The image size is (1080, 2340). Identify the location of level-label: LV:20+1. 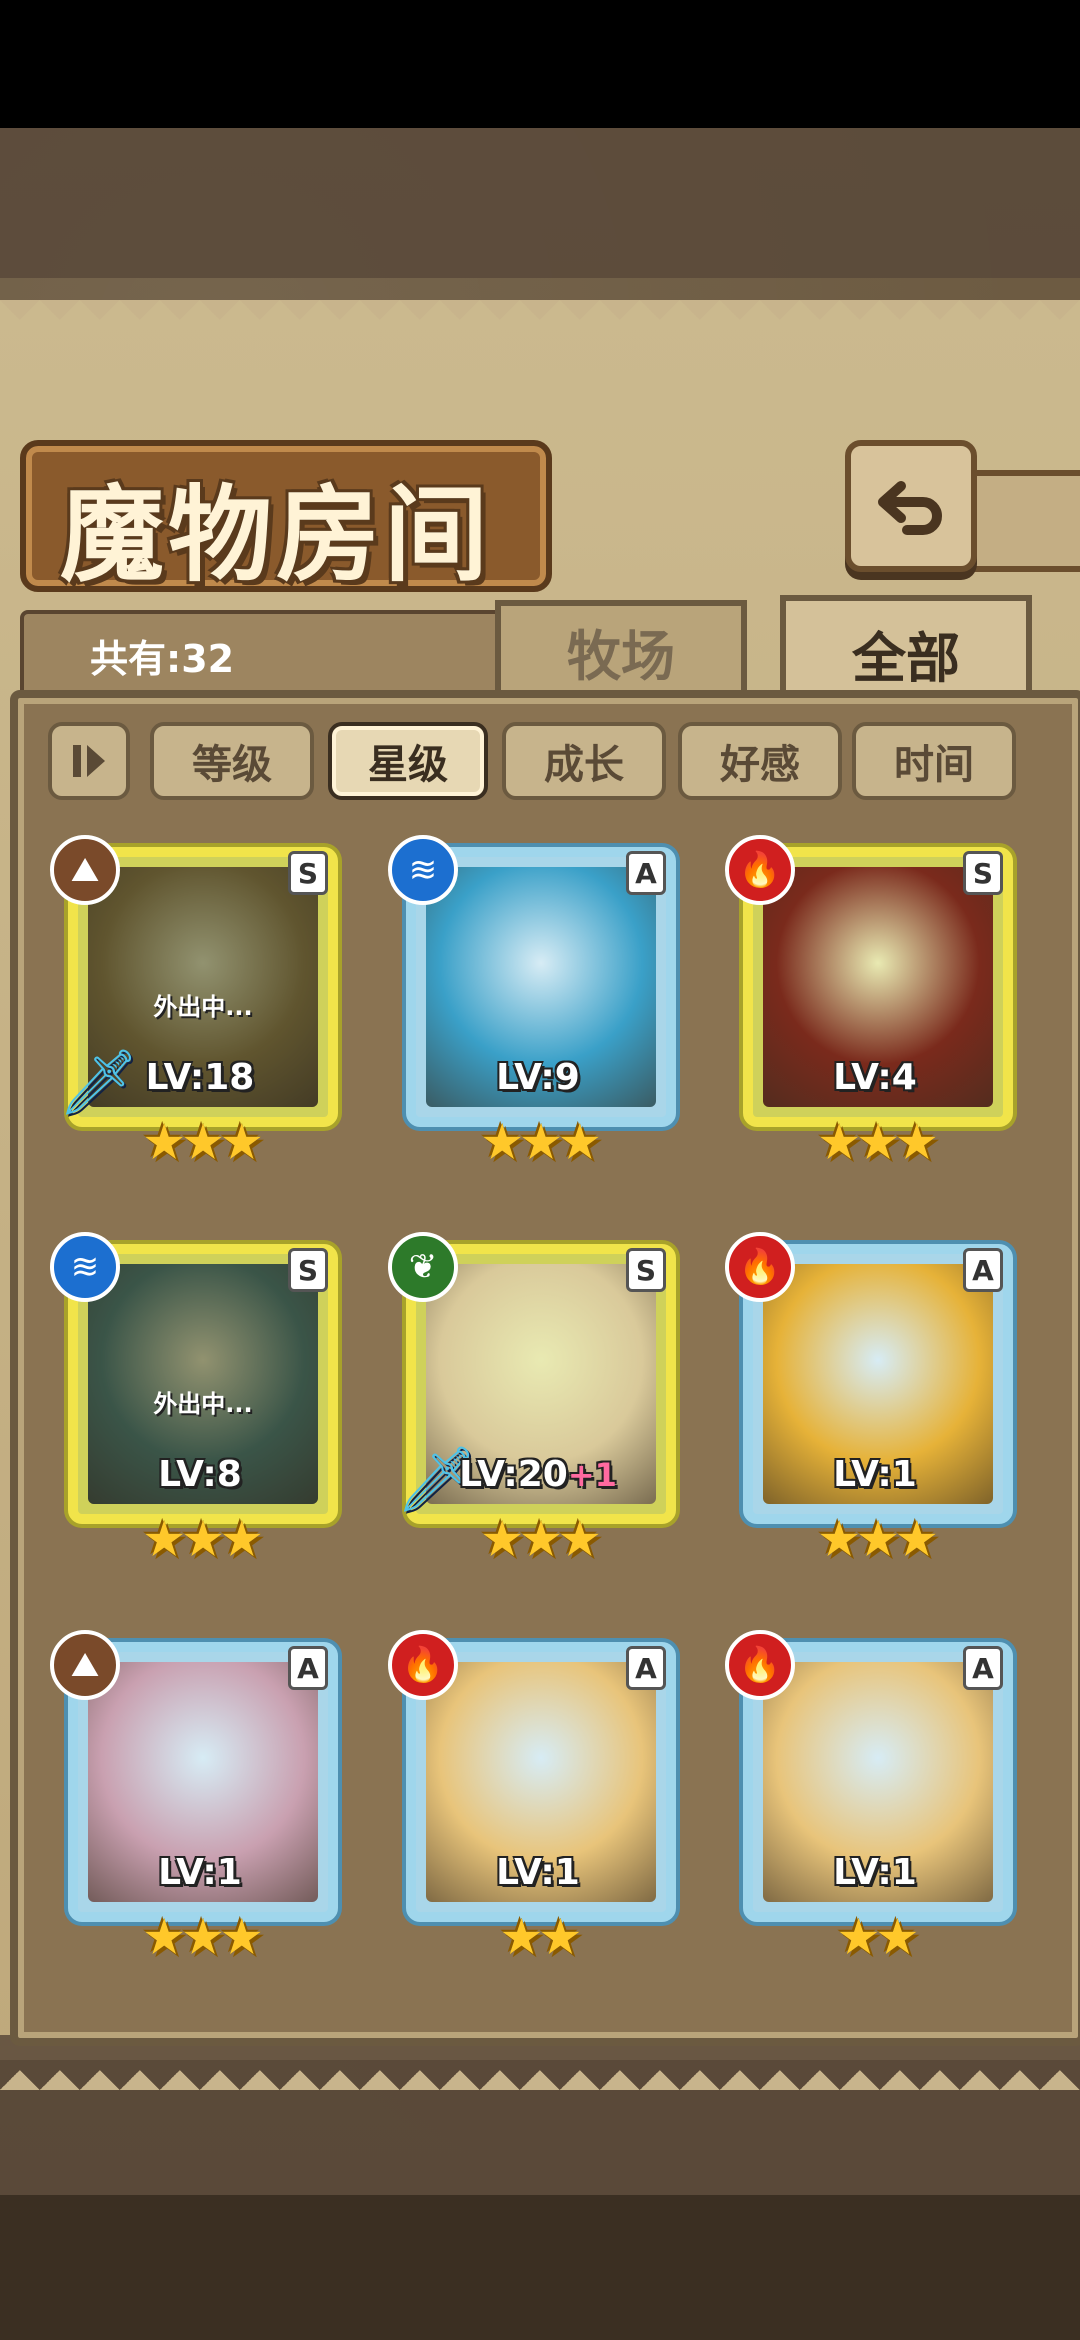
(538, 1474).